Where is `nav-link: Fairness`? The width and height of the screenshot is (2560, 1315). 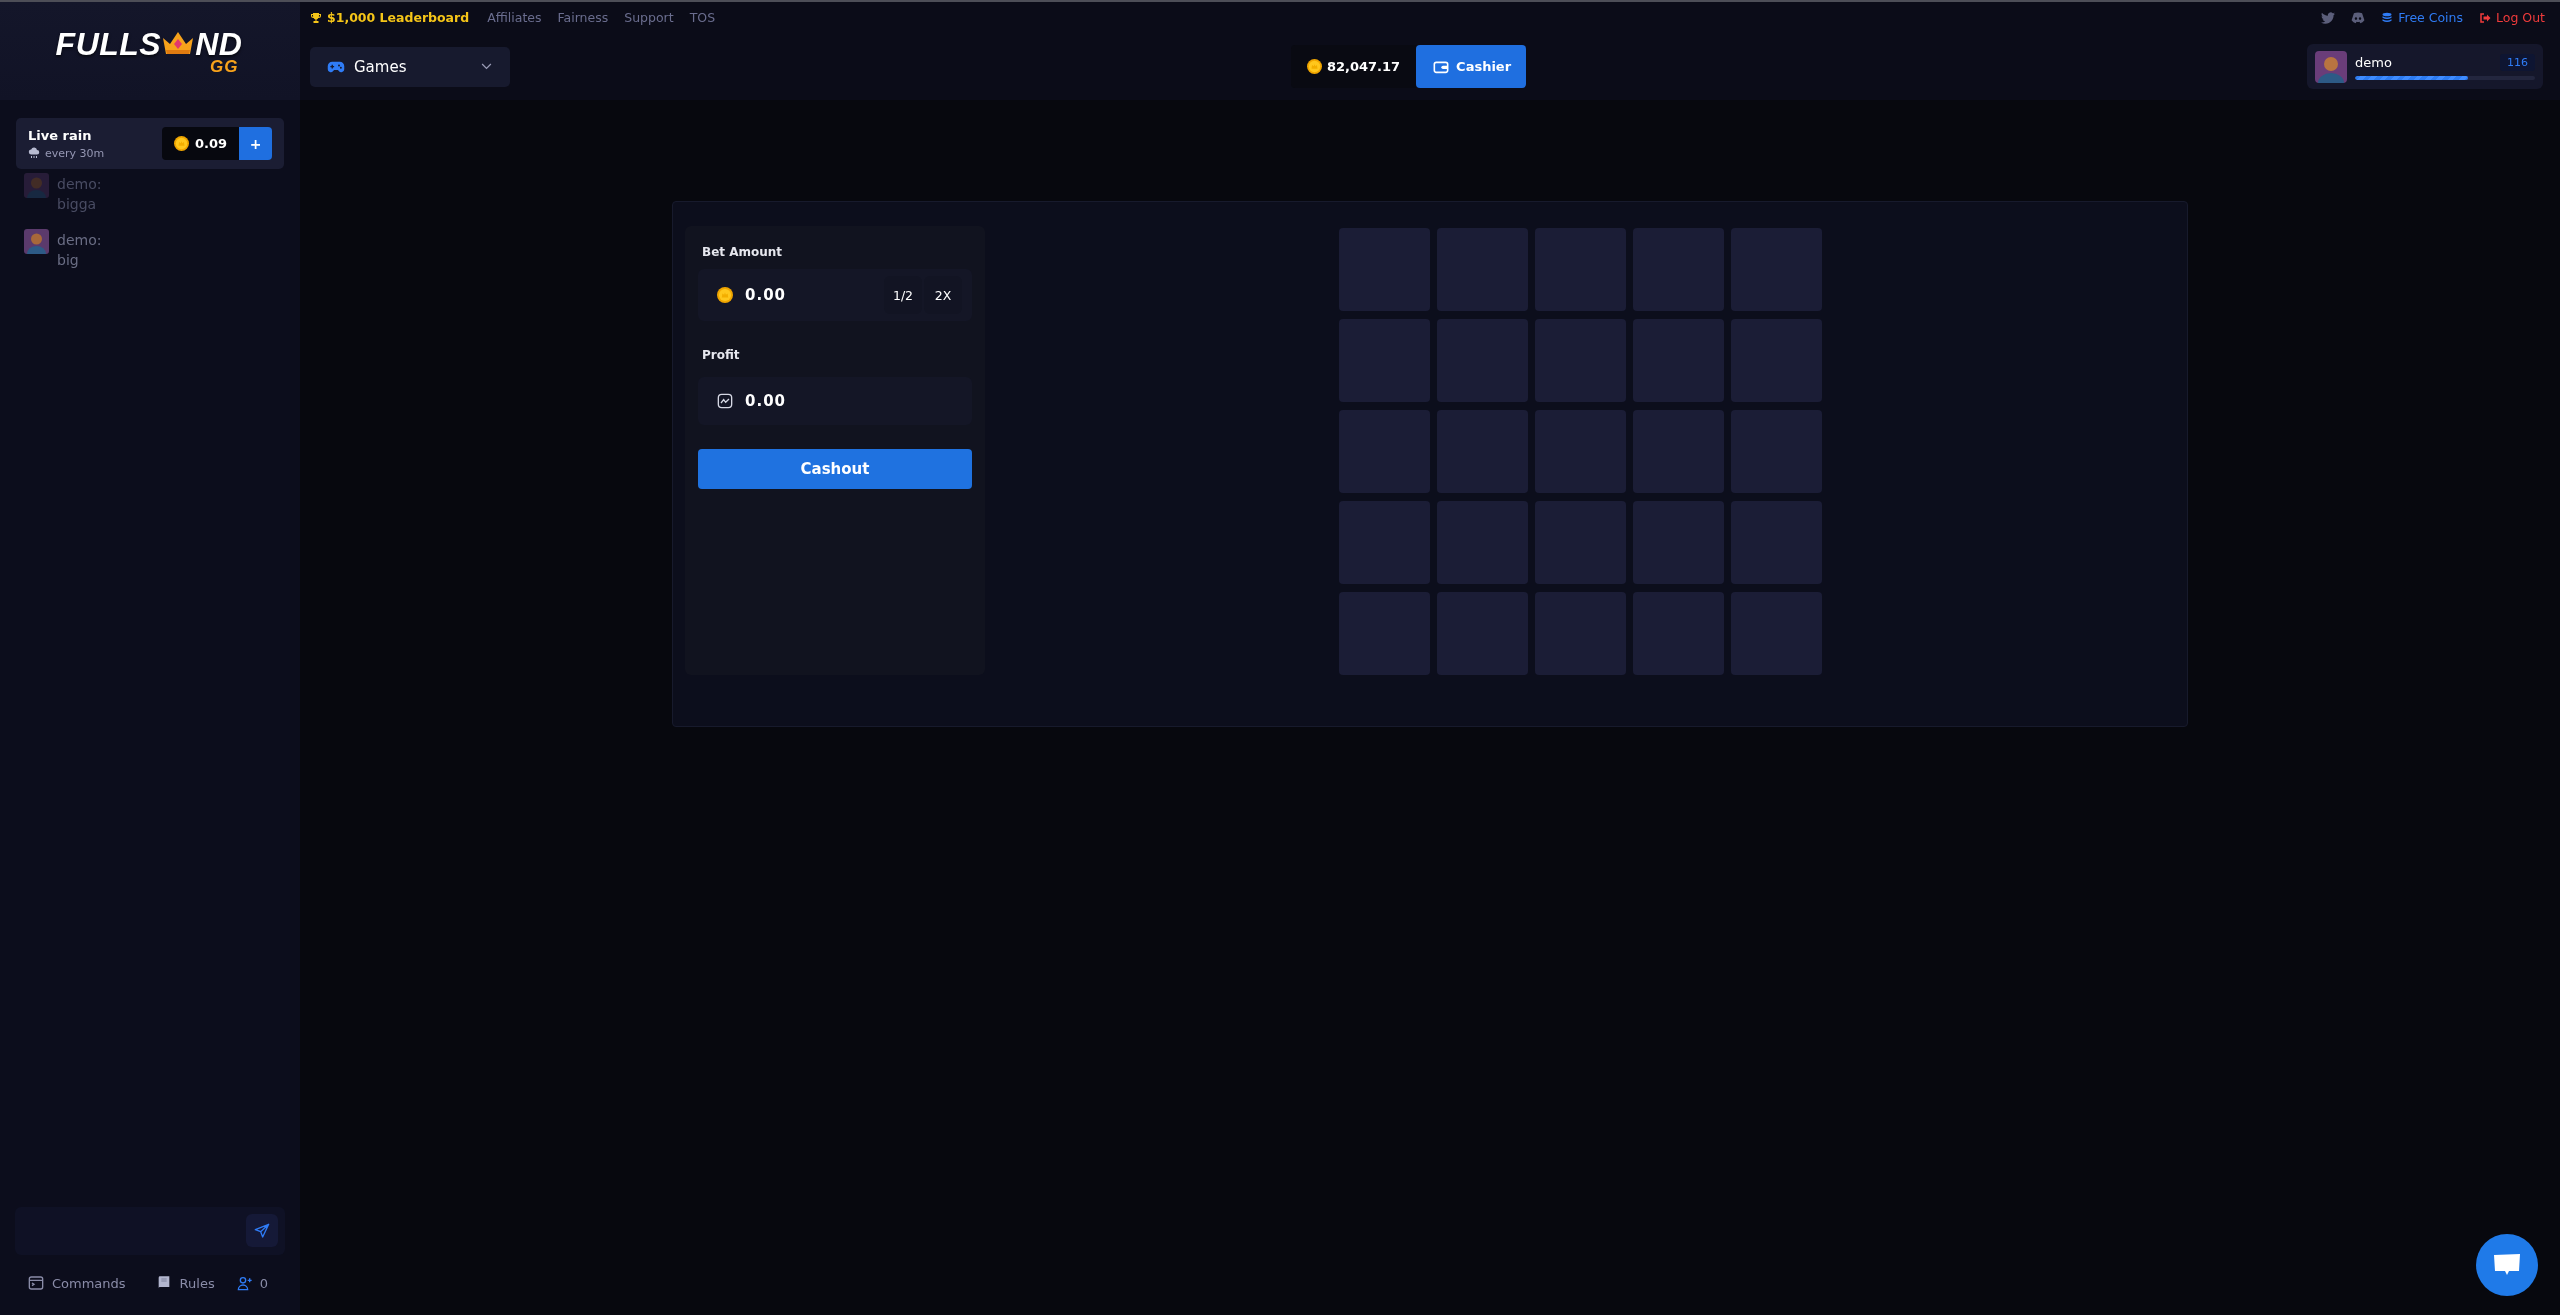
nav-link: Fairness is located at coordinates (583, 17).